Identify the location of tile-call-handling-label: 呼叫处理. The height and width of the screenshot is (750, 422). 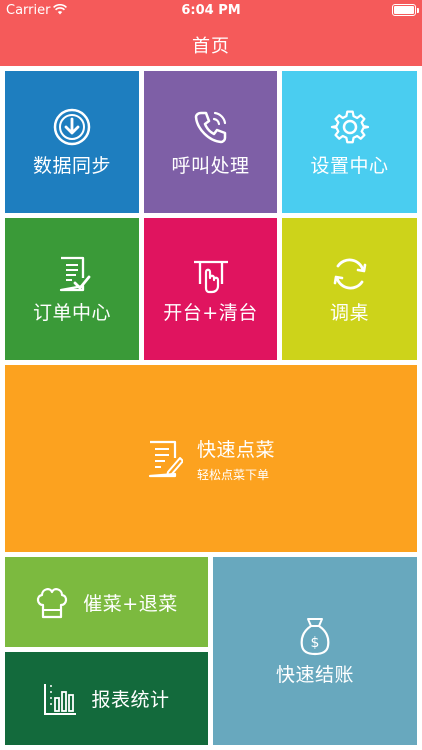
(210, 165).